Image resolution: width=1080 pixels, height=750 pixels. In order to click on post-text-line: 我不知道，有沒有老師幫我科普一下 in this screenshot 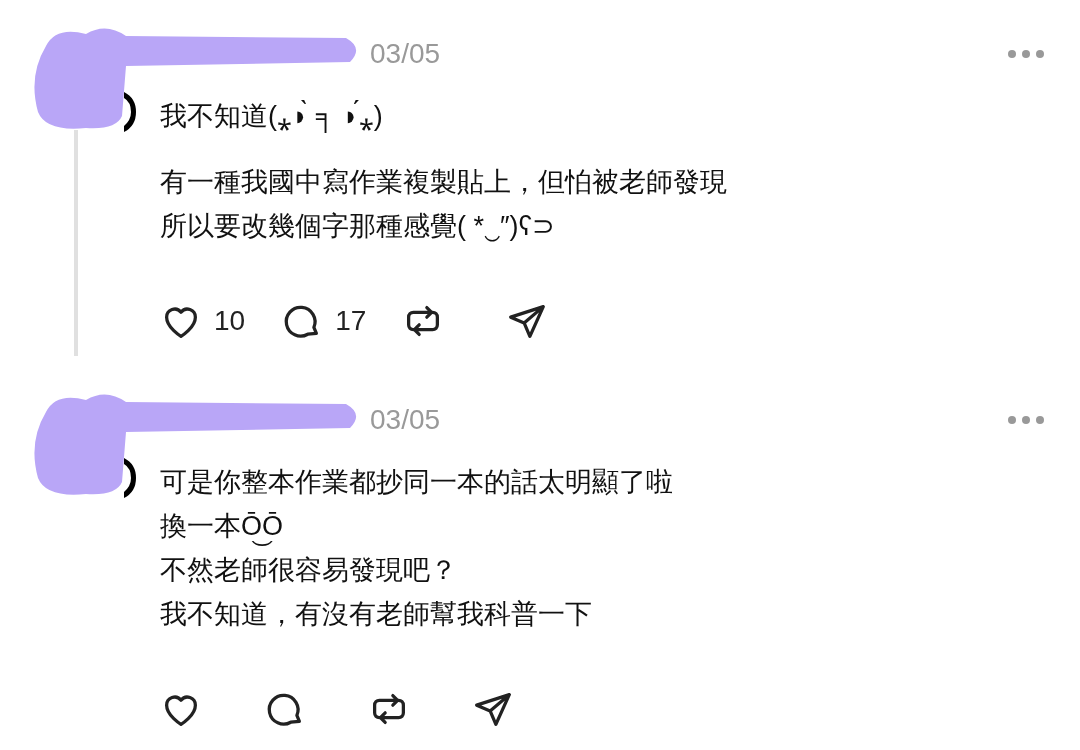, I will do `click(376, 614)`.